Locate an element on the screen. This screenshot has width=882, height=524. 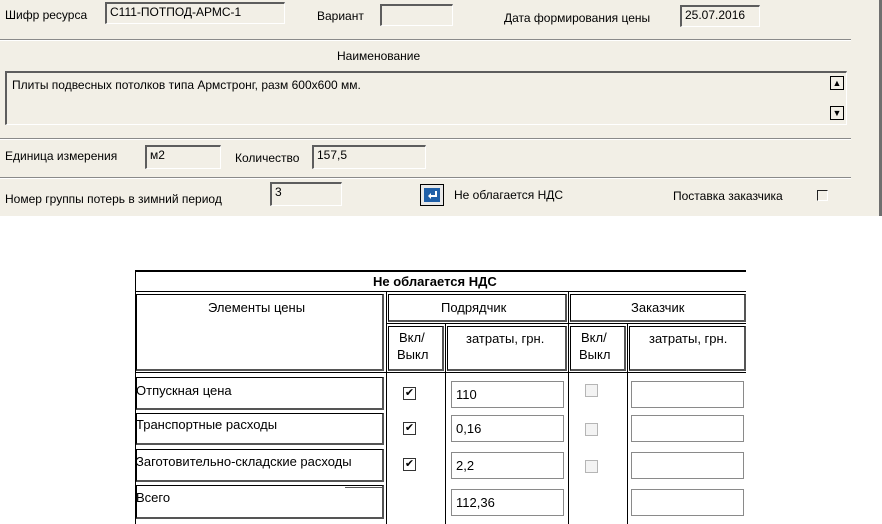
arrow-down-icon: ▼ is located at coordinates (837, 113).